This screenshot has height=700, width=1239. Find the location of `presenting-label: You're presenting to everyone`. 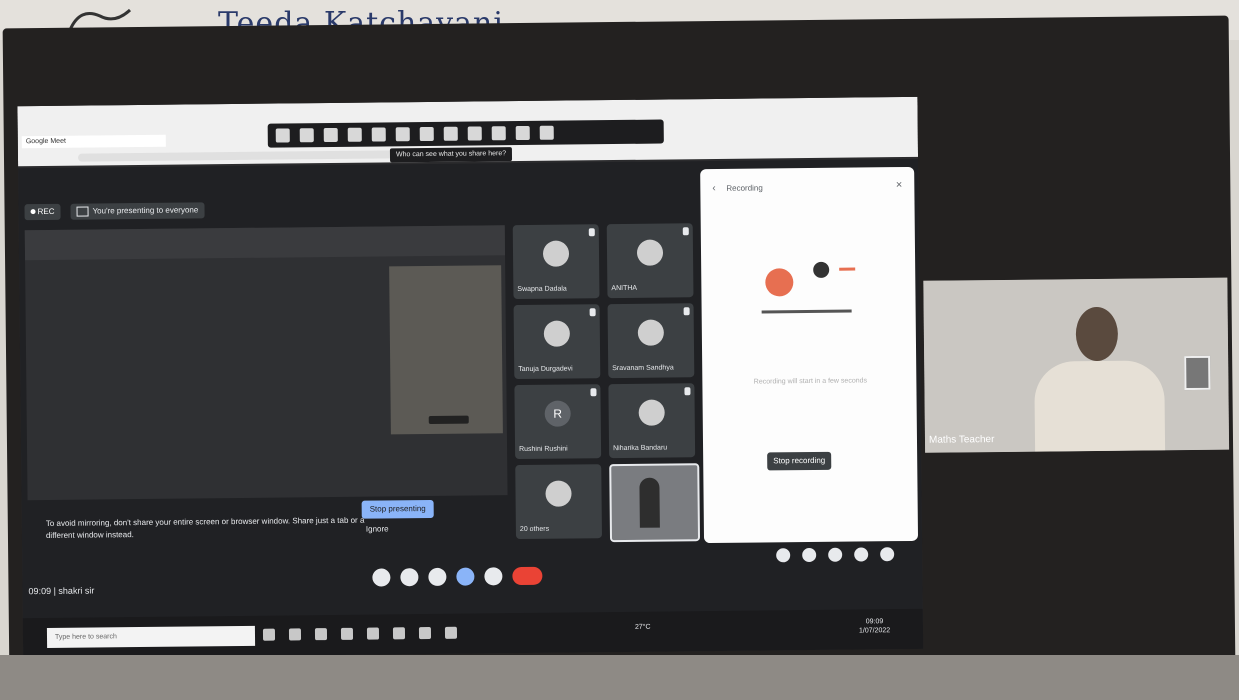

presenting-label: You're presenting to everyone is located at coordinates (145, 210).